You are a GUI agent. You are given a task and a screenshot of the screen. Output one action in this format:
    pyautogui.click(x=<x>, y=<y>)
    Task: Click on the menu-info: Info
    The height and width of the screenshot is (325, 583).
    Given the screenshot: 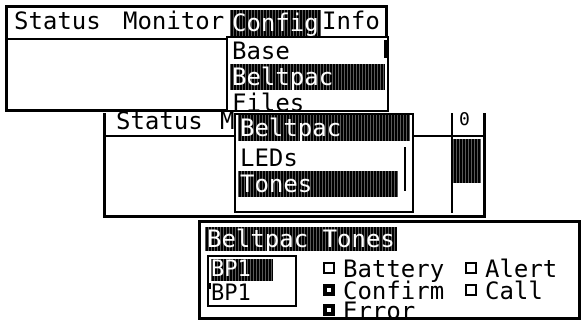 What is the action you would take?
    pyautogui.click(x=351, y=21)
    